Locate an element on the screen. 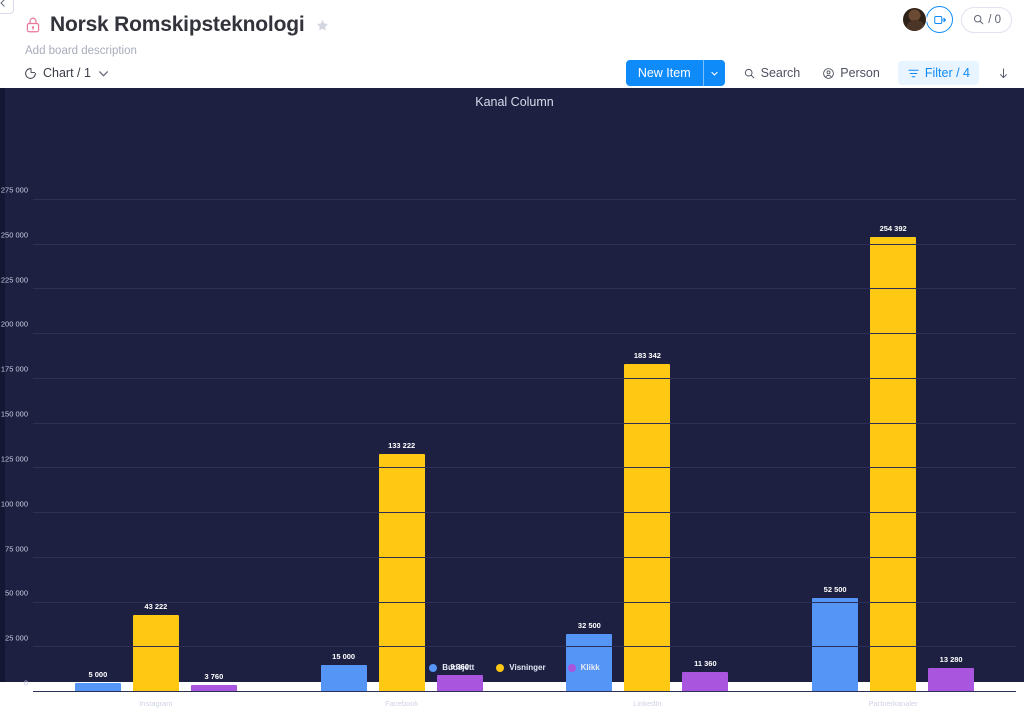 This screenshot has height=708, width=1024. bar-value-label: 32 500 is located at coordinates (589, 625).